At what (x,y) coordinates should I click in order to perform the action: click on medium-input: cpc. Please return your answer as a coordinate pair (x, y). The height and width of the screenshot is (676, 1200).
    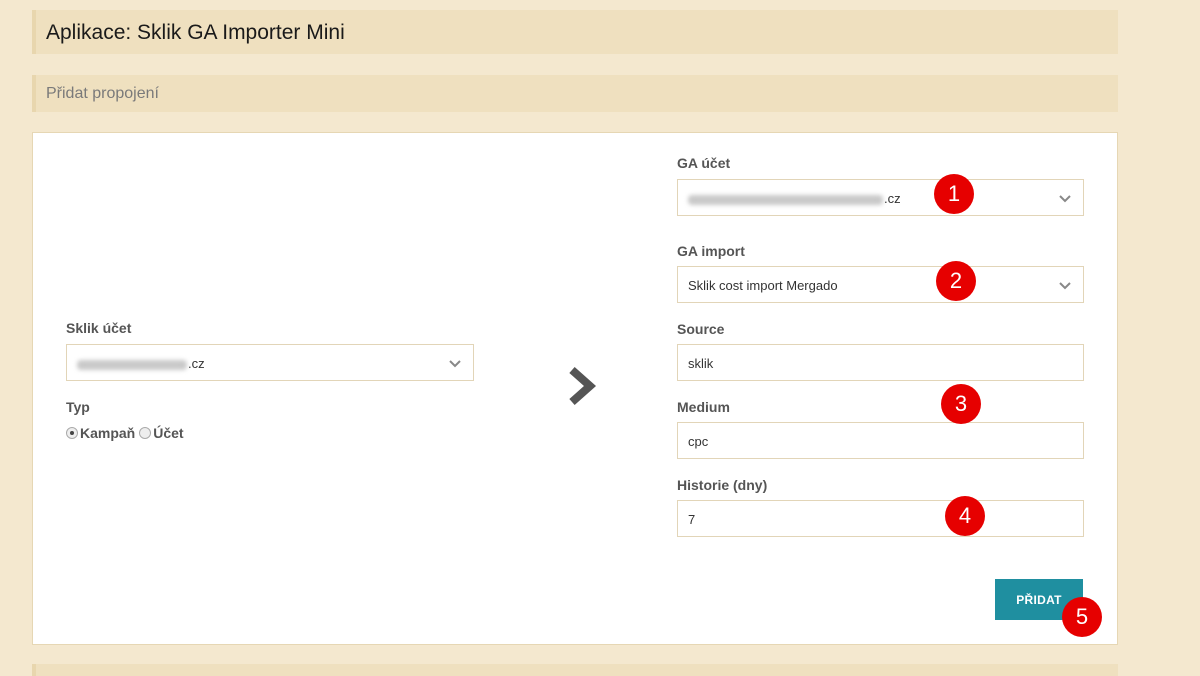
    Looking at the image, I should click on (880, 440).